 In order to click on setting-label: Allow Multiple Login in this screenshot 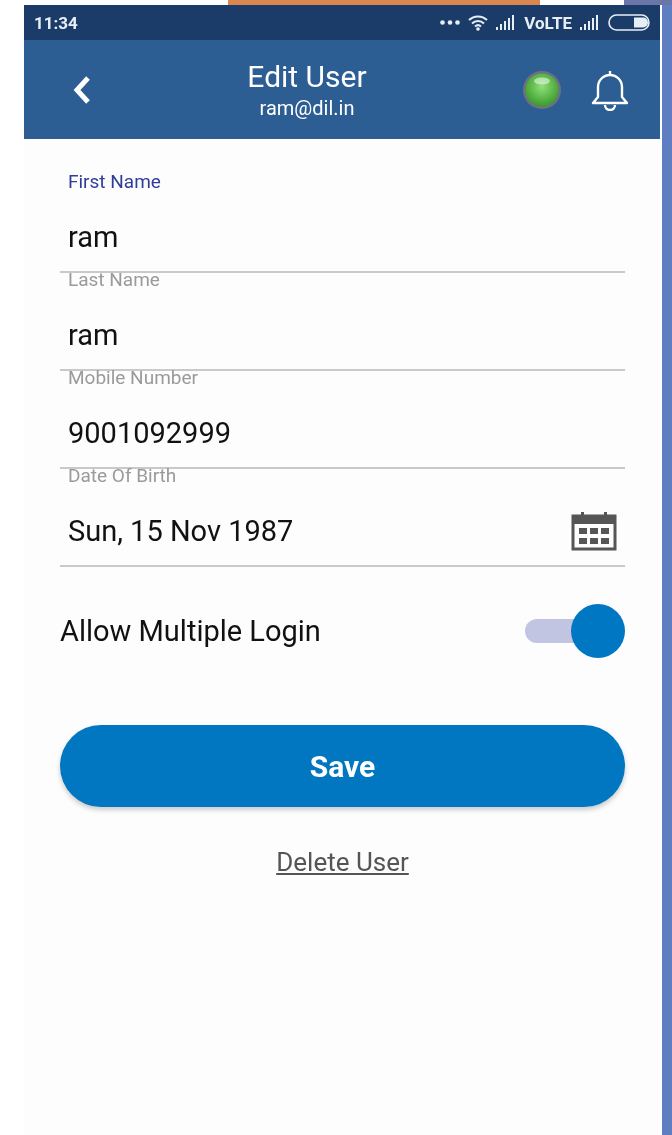, I will do `click(190, 631)`.